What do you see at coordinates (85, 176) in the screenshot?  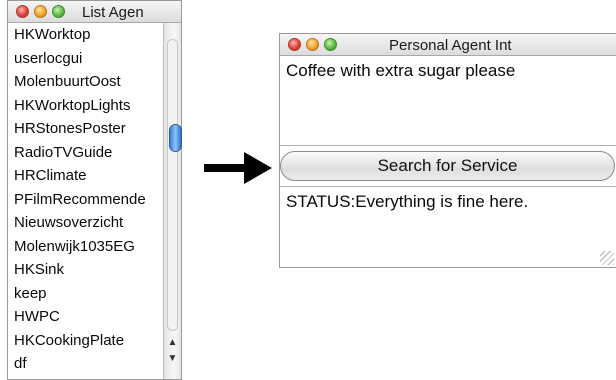 I see `list-item: HRClimate` at bounding box center [85, 176].